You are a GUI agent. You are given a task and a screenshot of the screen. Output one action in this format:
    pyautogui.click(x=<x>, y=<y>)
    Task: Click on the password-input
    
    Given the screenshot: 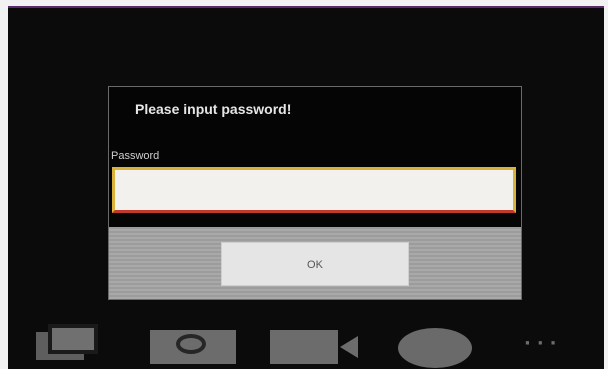 What is the action you would take?
    pyautogui.click(x=314, y=190)
    